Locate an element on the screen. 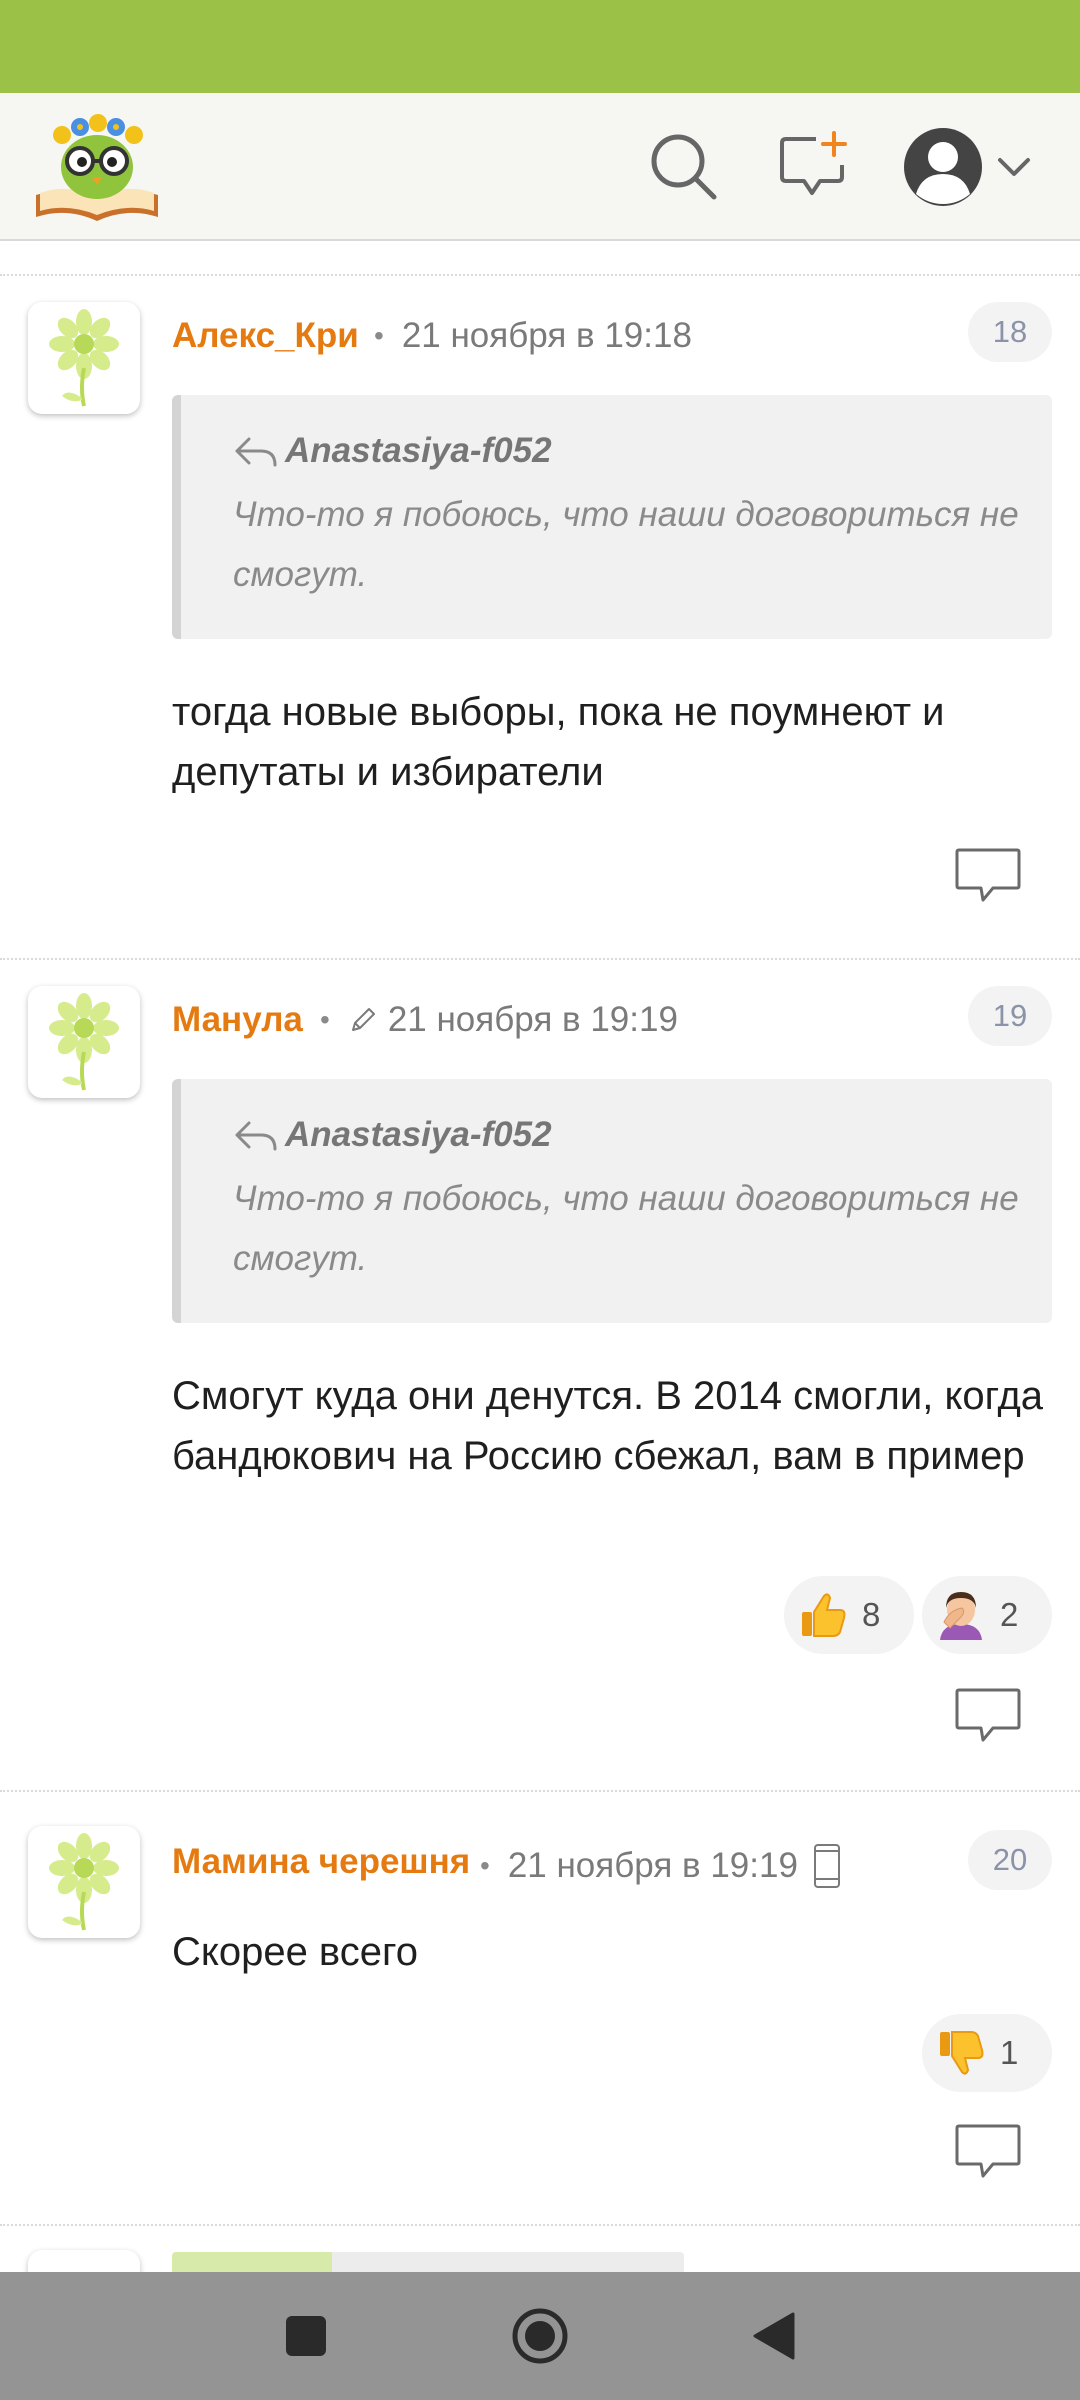  comment-number-badge: 18 is located at coordinates (1010, 332).